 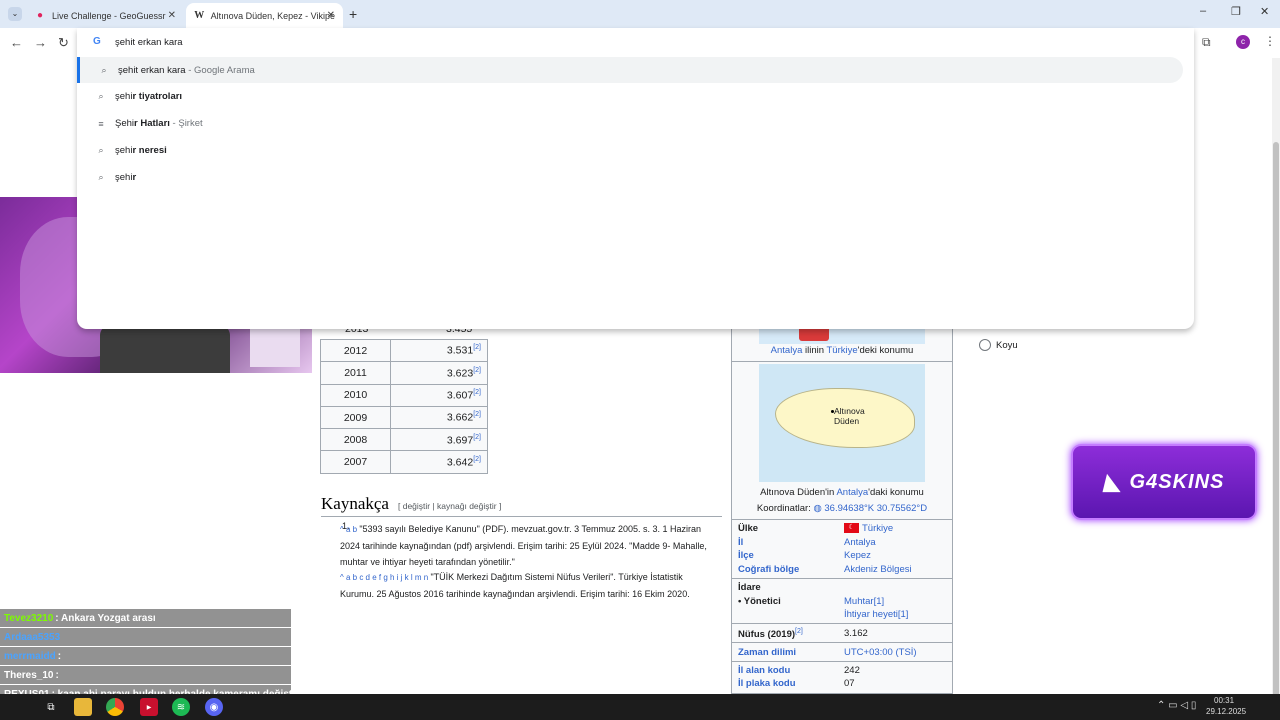 I want to click on infobox-label-alan: İl alan kodu, so click(x=764, y=670).